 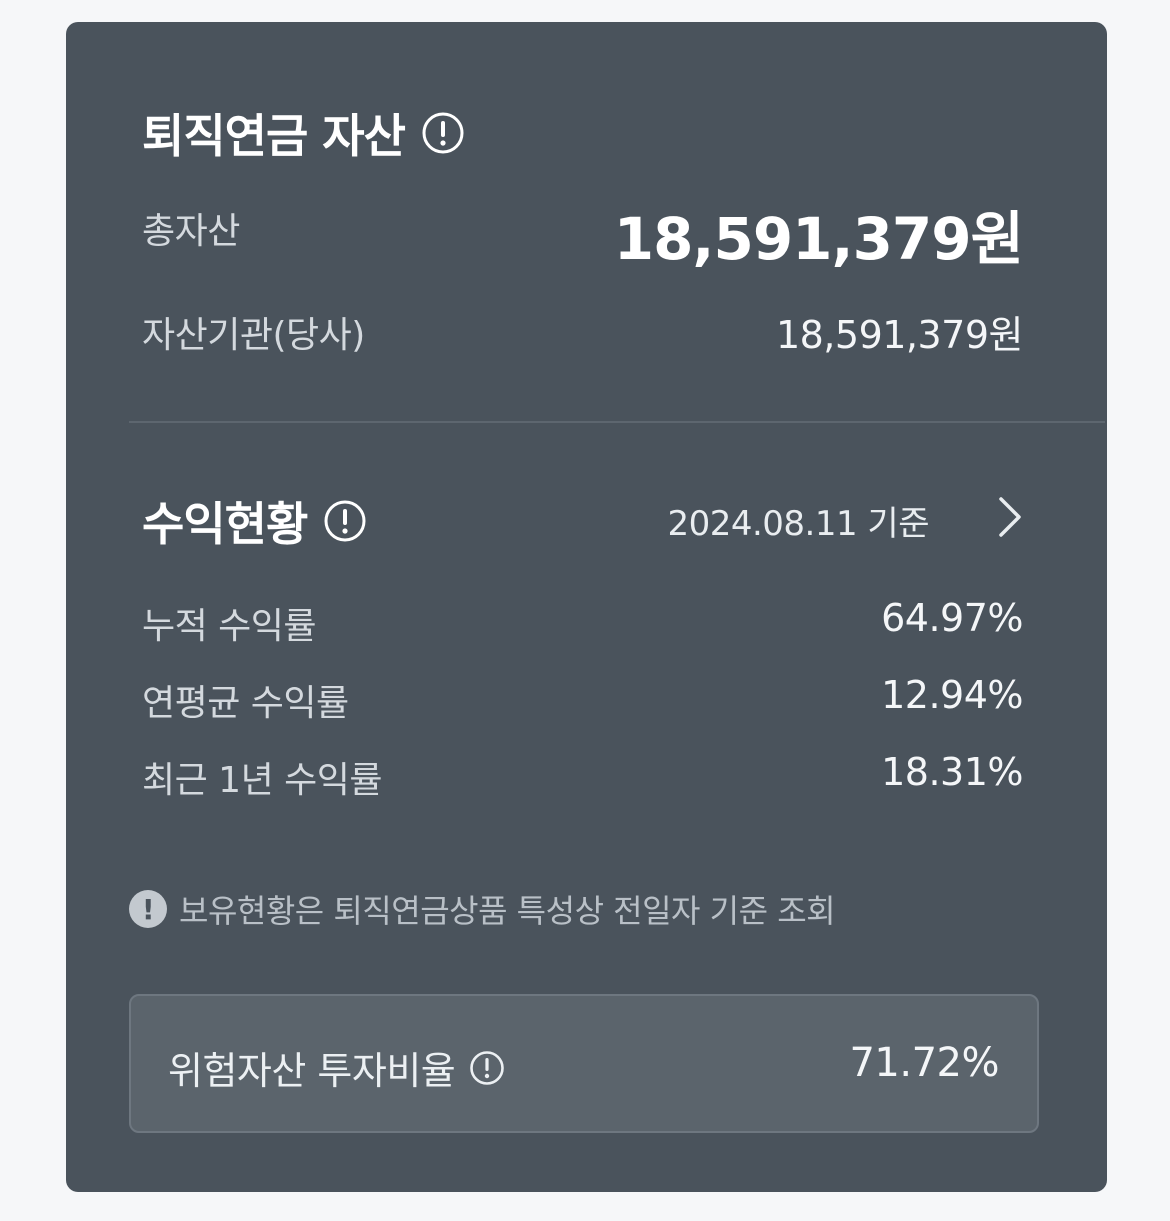 What do you see at coordinates (245, 703) in the screenshot?
I see `annual-avg-return-label: 연평균 수익률` at bounding box center [245, 703].